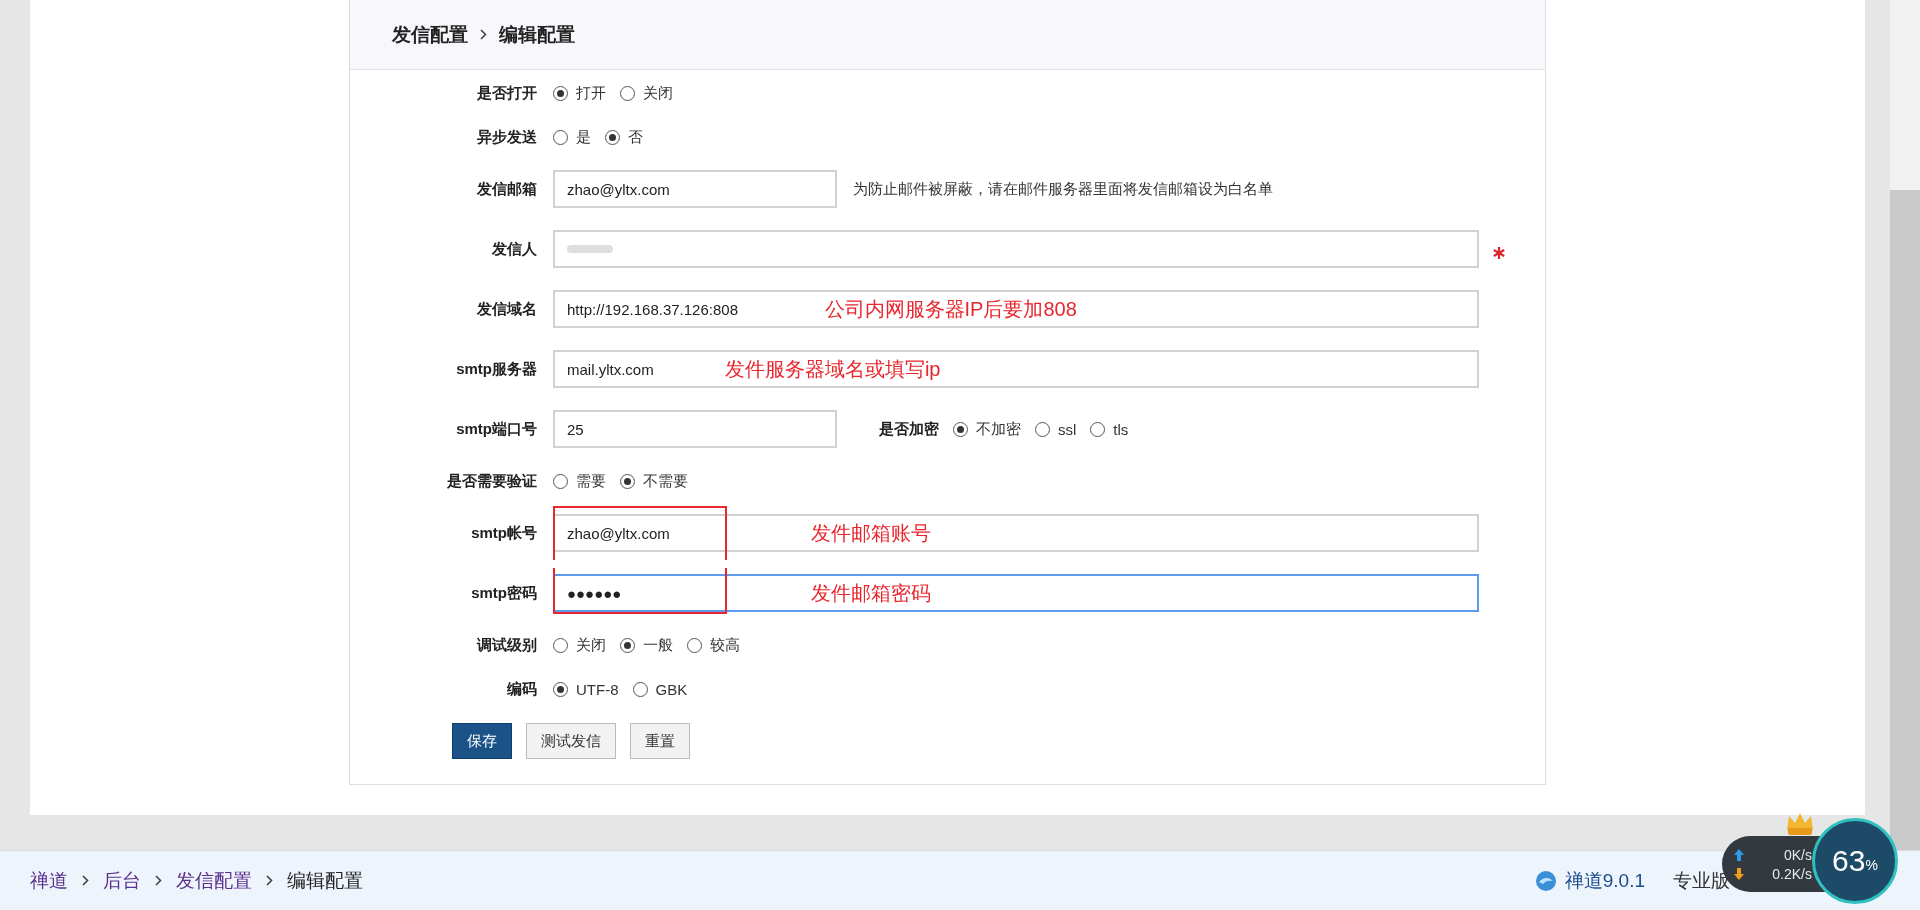 The height and width of the screenshot is (910, 1920). Describe the element at coordinates (1791, 873) in the screenshot. I see `download-speed: 0.2K/s` at that location.